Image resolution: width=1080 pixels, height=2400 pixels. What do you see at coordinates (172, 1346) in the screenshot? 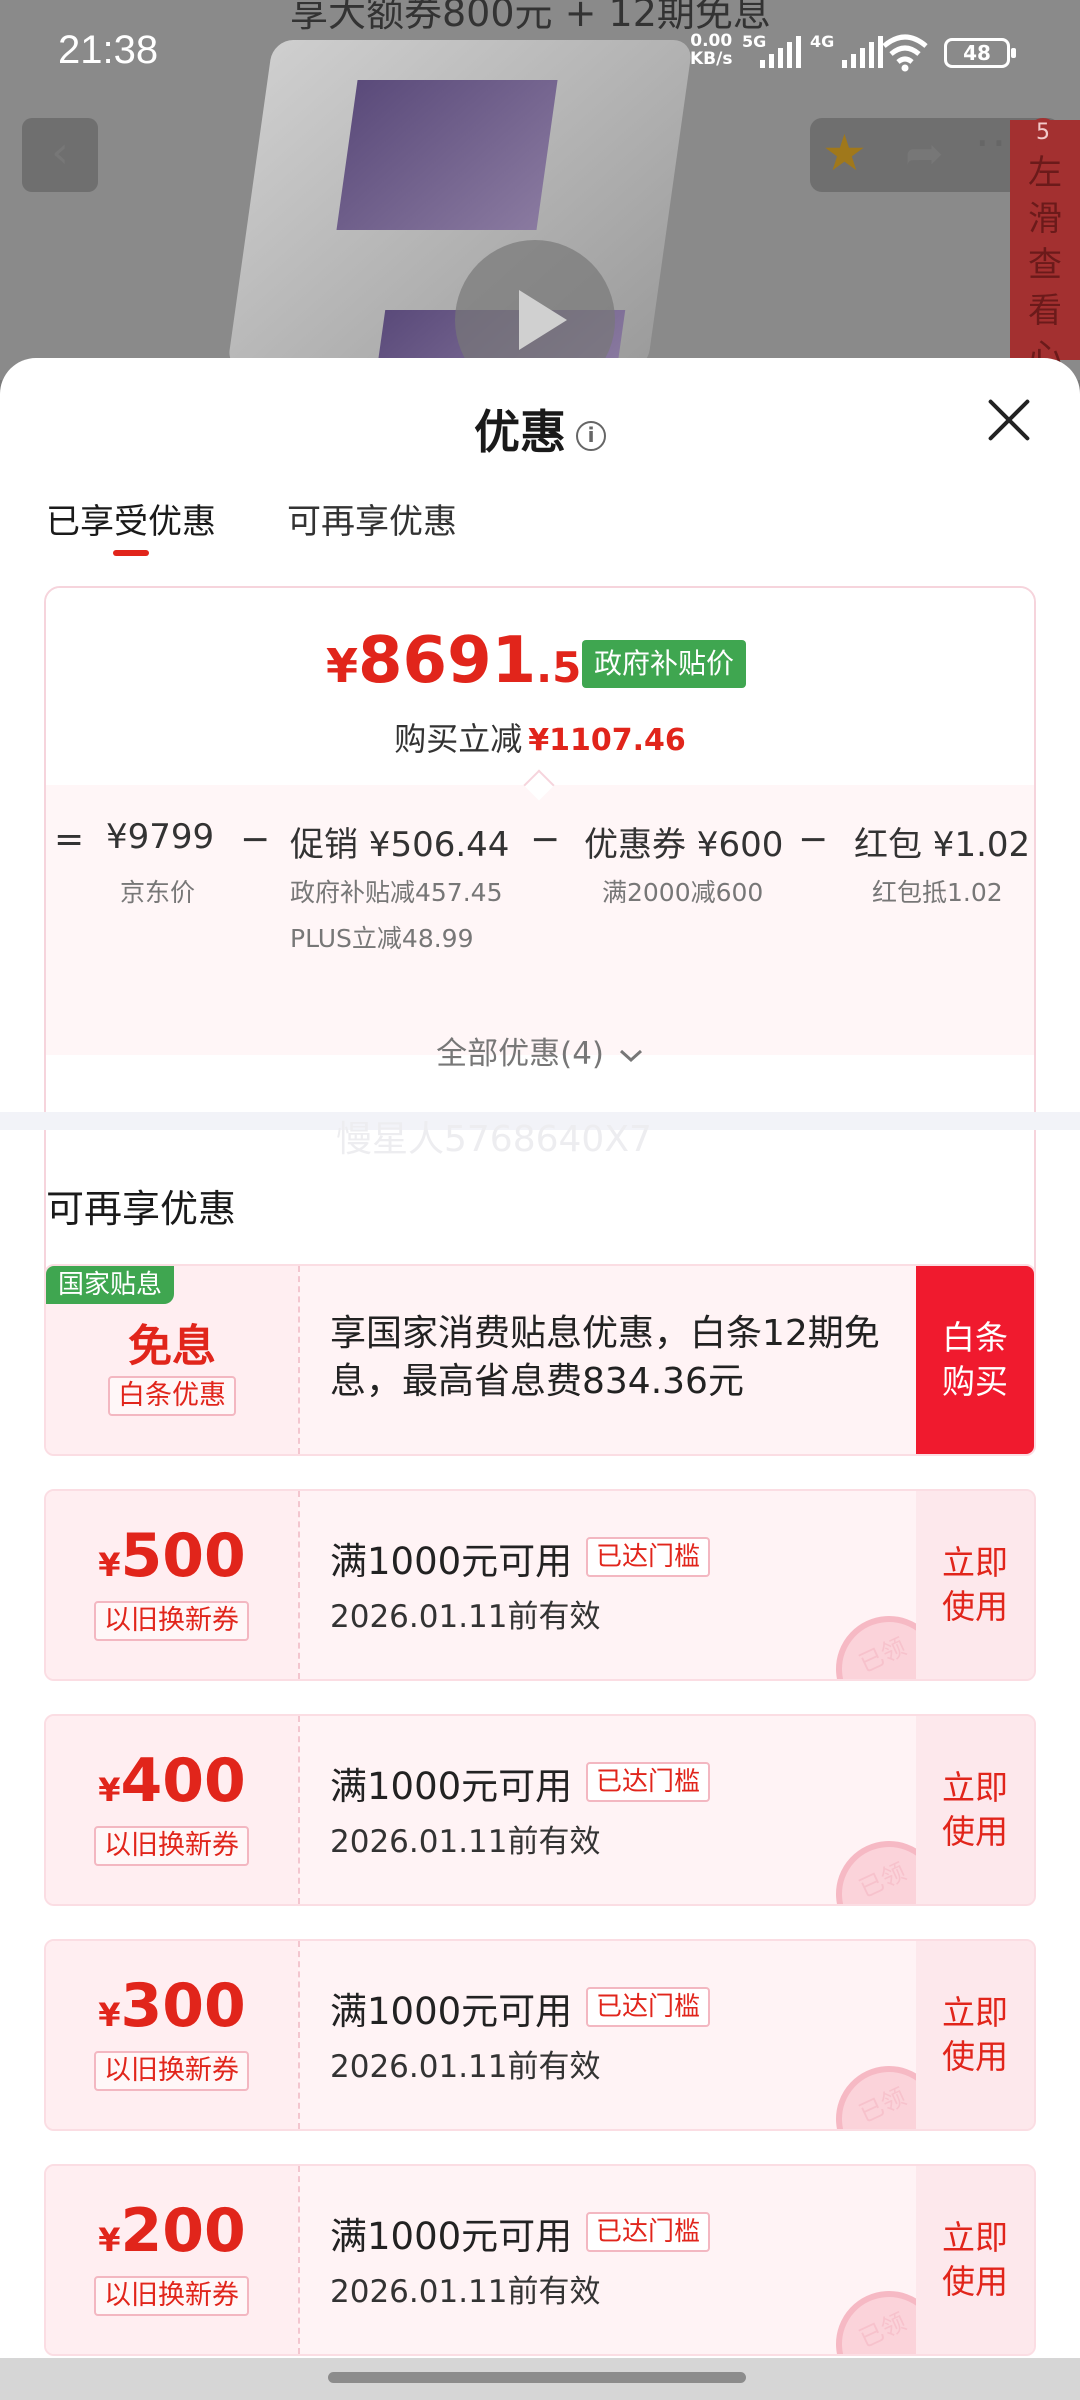
I see `interest-free-label: 免息` at bounding box center [172, 1346].